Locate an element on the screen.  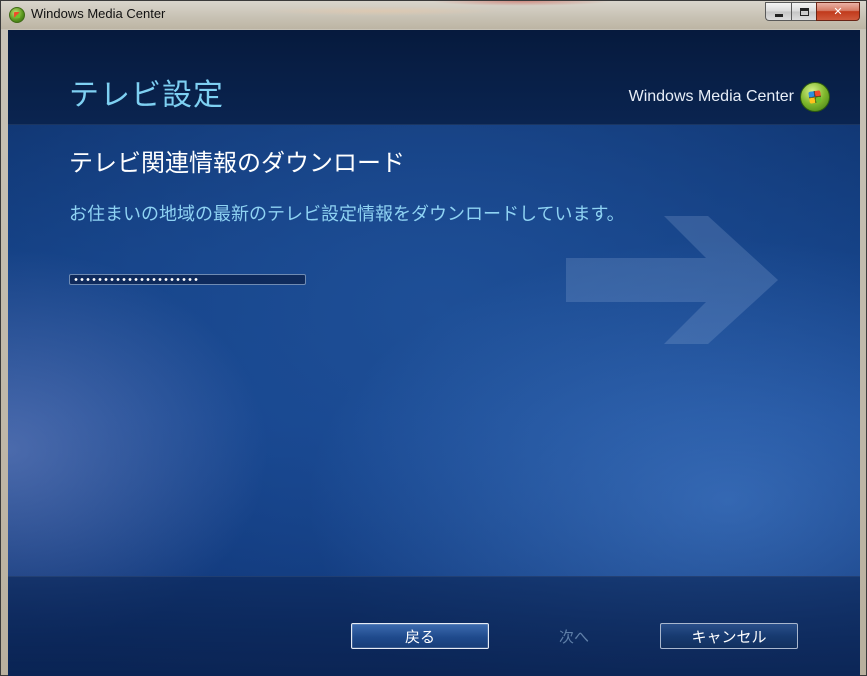
minimize-button is located at coordinates (778, 11).